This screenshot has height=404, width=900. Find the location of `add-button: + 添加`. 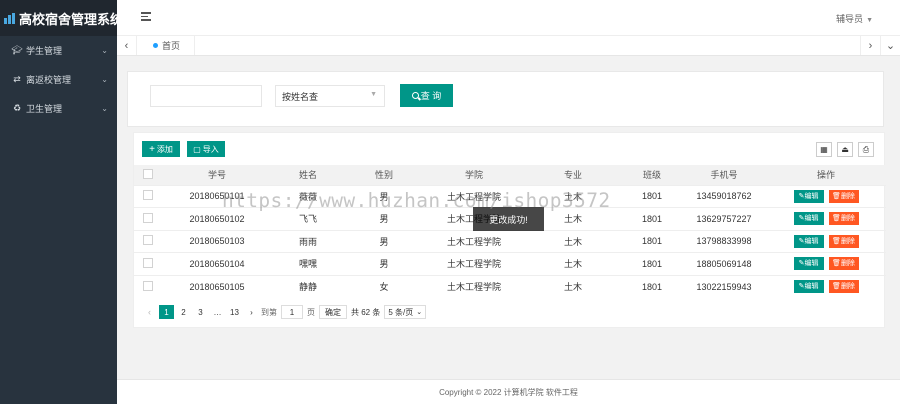

add-button: + 添加 is located at coordinates (161, 149).